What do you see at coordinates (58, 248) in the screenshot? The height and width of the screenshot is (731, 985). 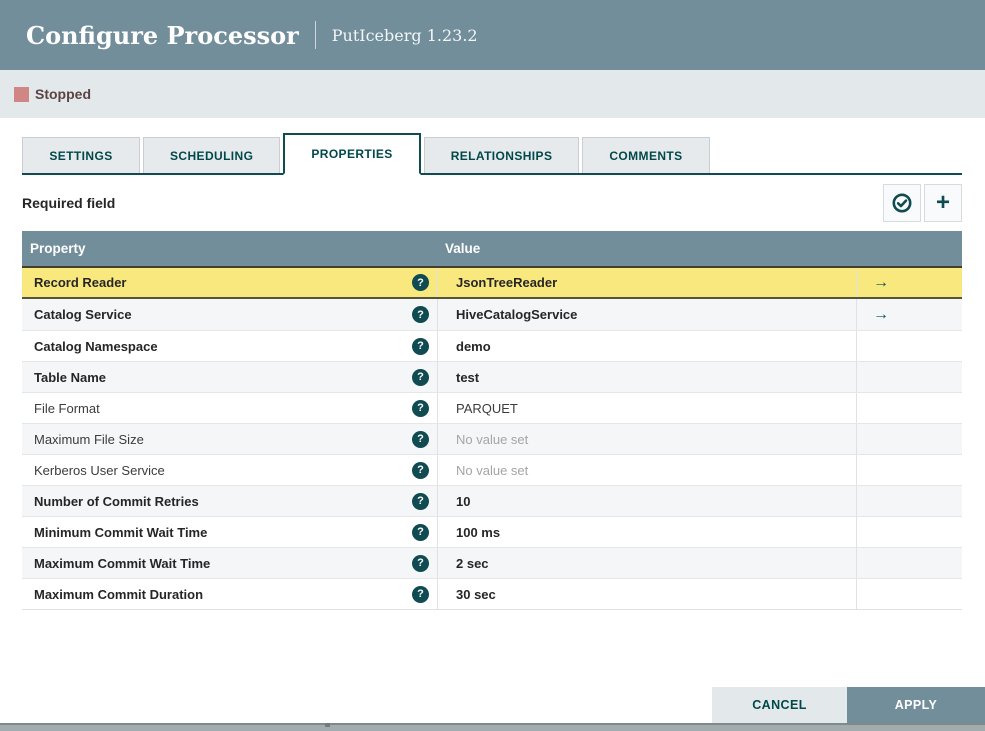 I see `column-header-property: Property` at bounding box center [58, 248].